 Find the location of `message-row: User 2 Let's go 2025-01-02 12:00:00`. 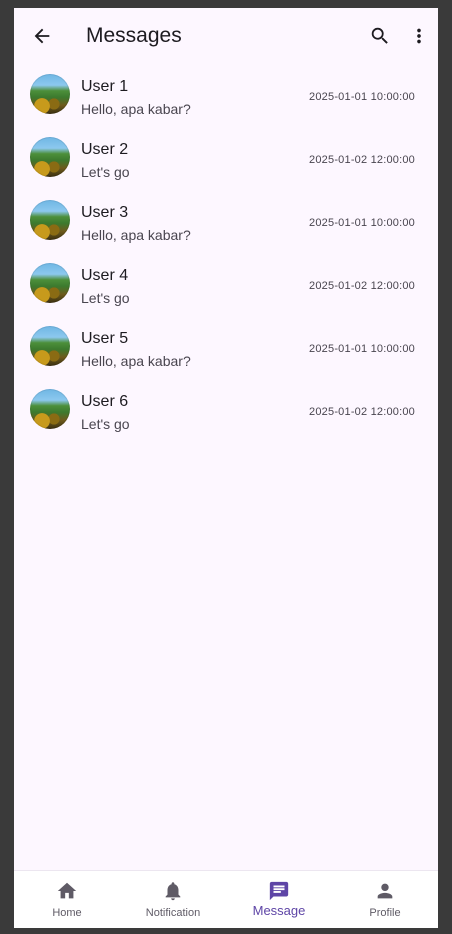

message-row: User 2 Let's go 2025-01-02 12:00:00 is located at coordinates (226, 158).